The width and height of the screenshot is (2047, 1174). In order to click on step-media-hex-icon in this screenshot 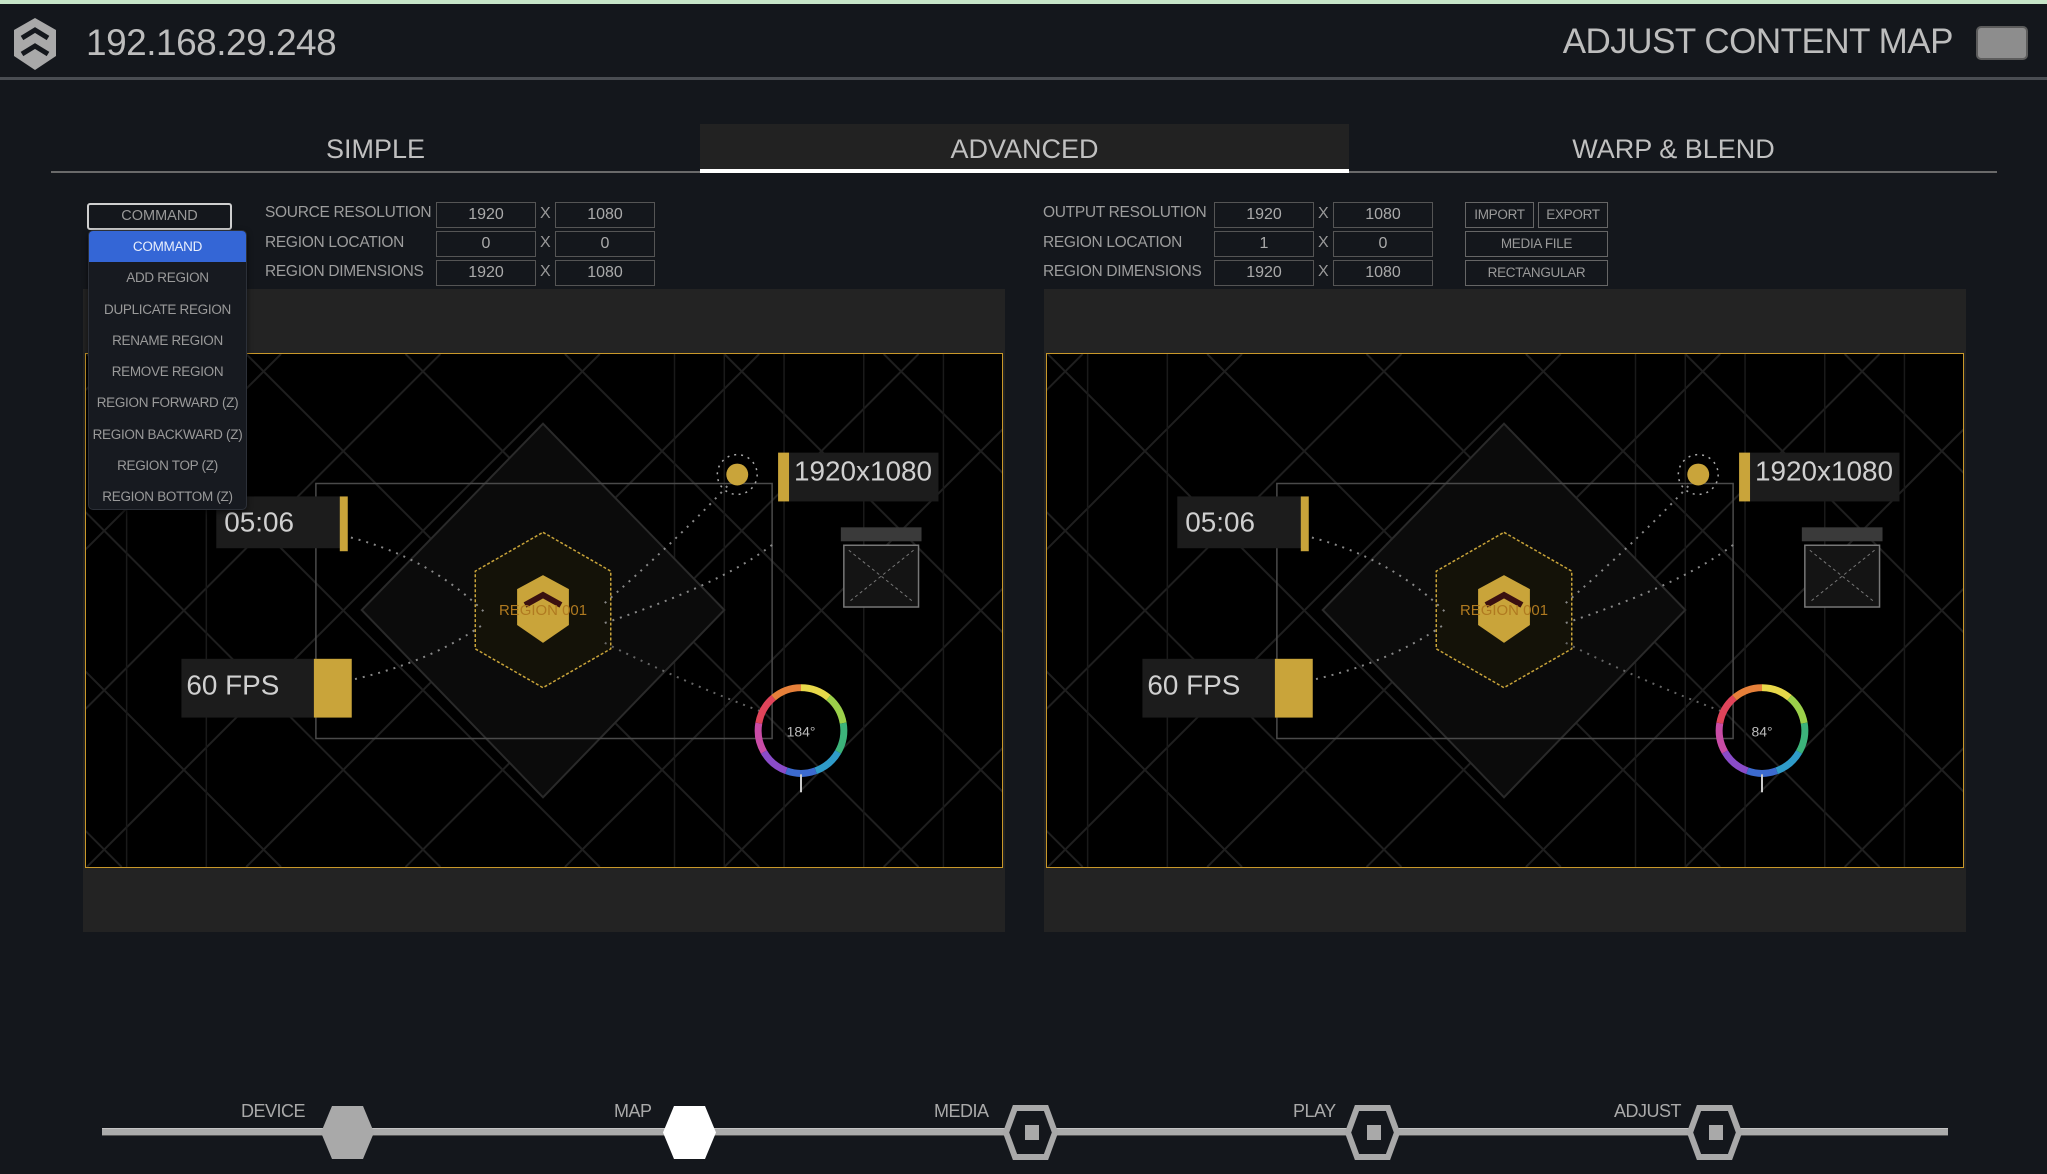, I will do `click(1030, 1132)`.